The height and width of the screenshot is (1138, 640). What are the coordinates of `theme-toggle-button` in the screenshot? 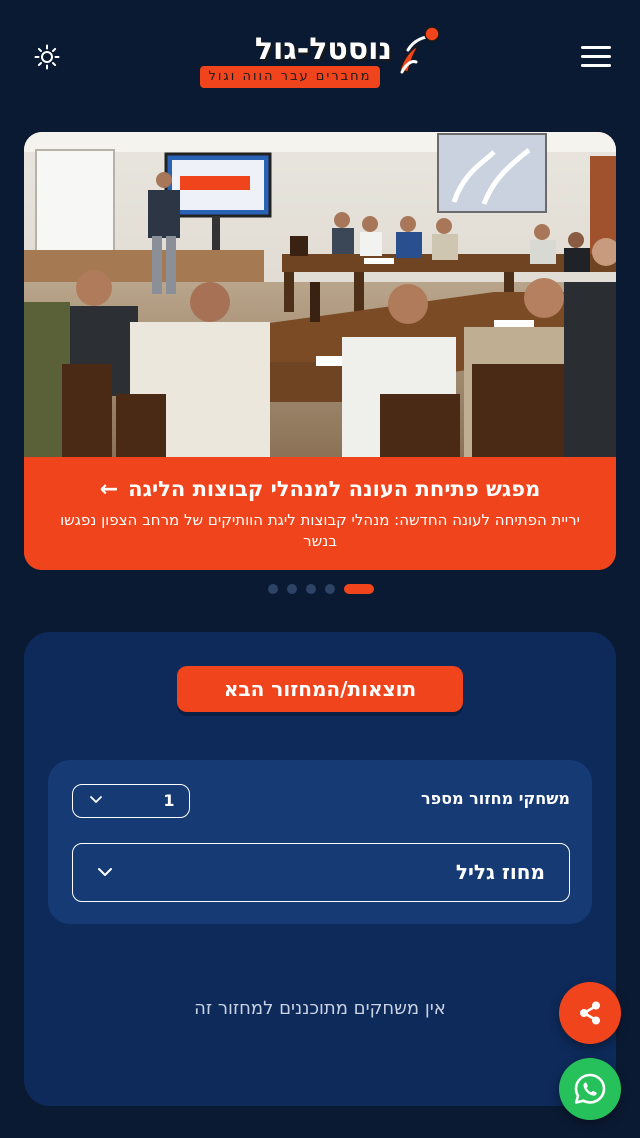 It's located at (47, 57).